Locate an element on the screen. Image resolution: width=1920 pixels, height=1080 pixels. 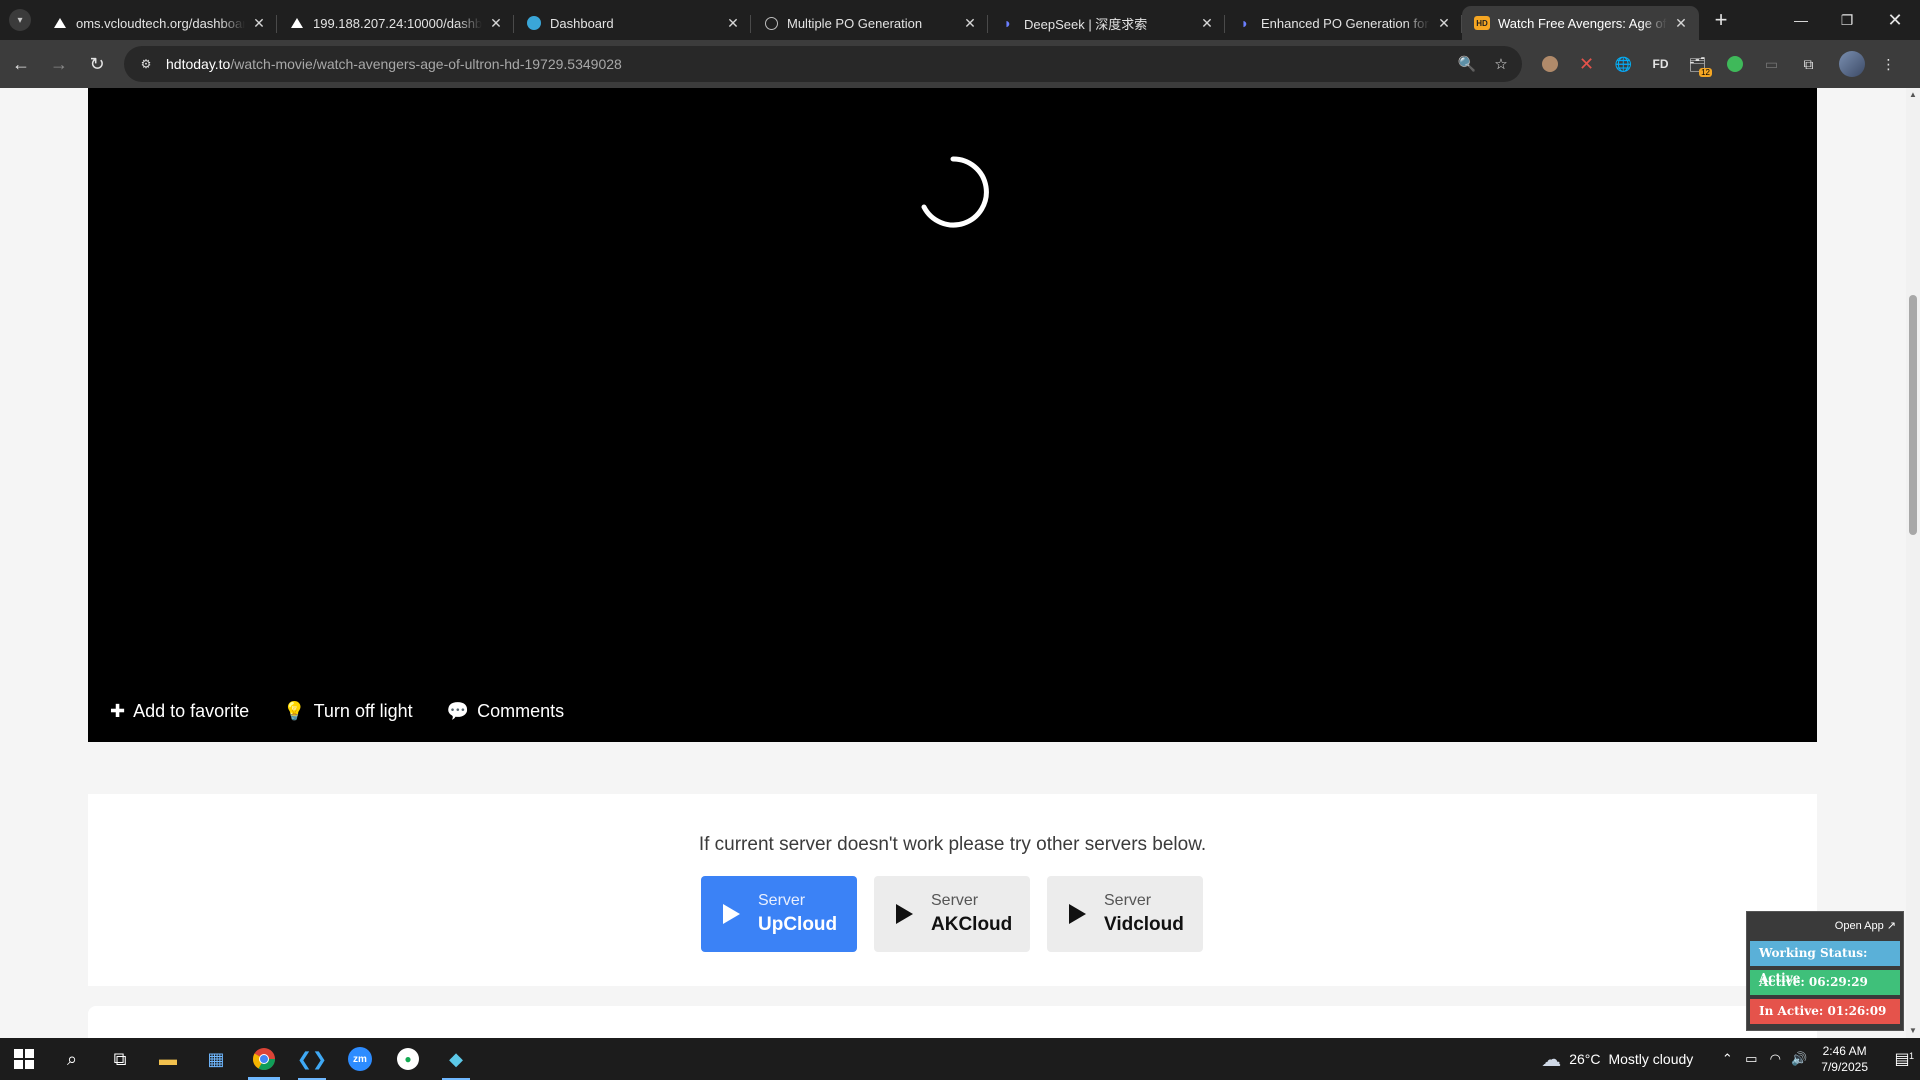
battery-icon: ▭ is located at coordinates (1751, 1059).